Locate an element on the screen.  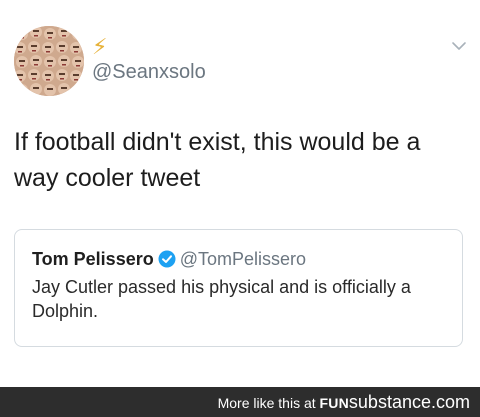
chevron-down-icon is located at coordinates (459, 46).